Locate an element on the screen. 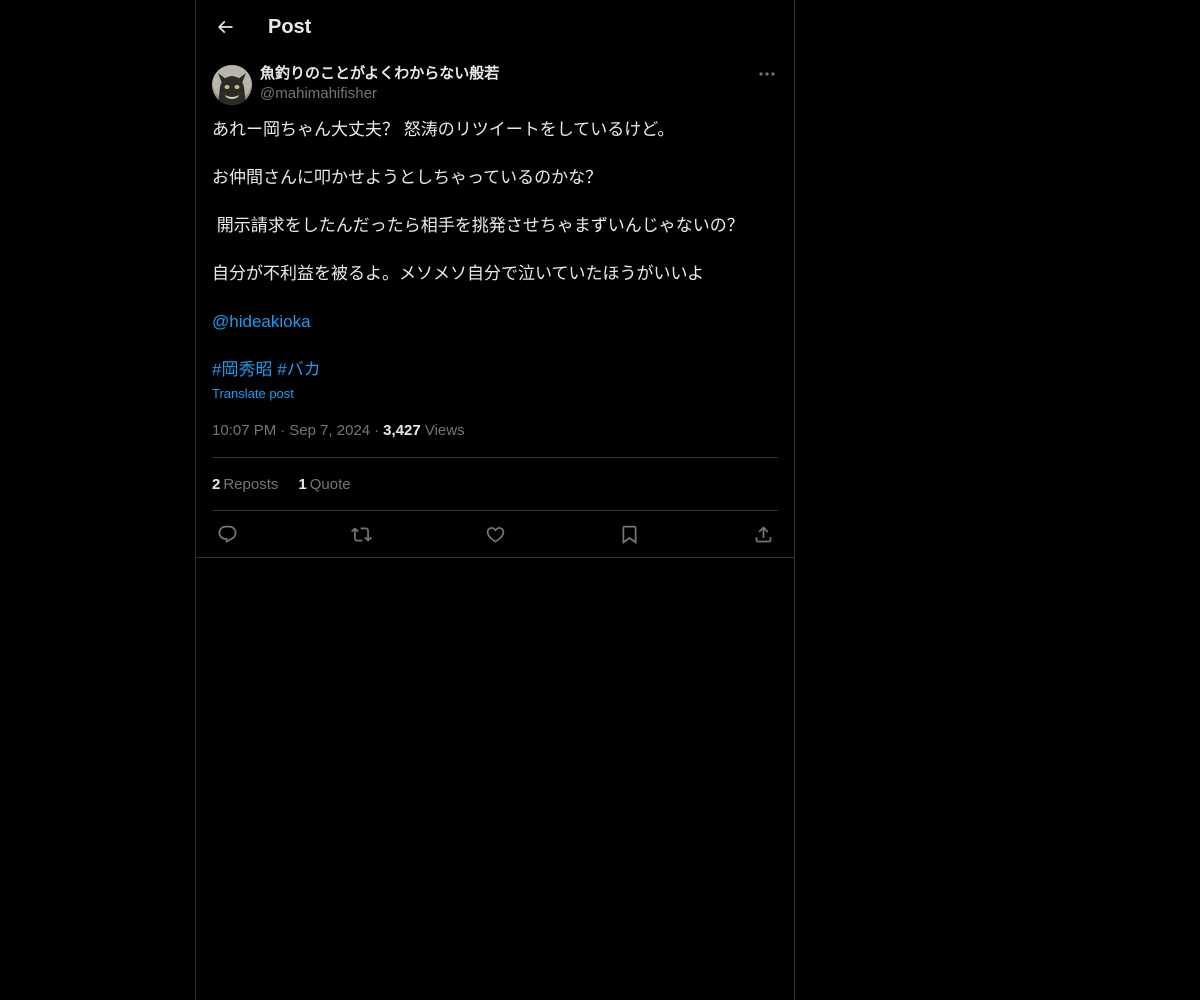 This screenshot has width=1200, height=1000. author-row: 魚釣りのことがよくわからない般若 @mahimahifisher is located at coordinates (495, 92).